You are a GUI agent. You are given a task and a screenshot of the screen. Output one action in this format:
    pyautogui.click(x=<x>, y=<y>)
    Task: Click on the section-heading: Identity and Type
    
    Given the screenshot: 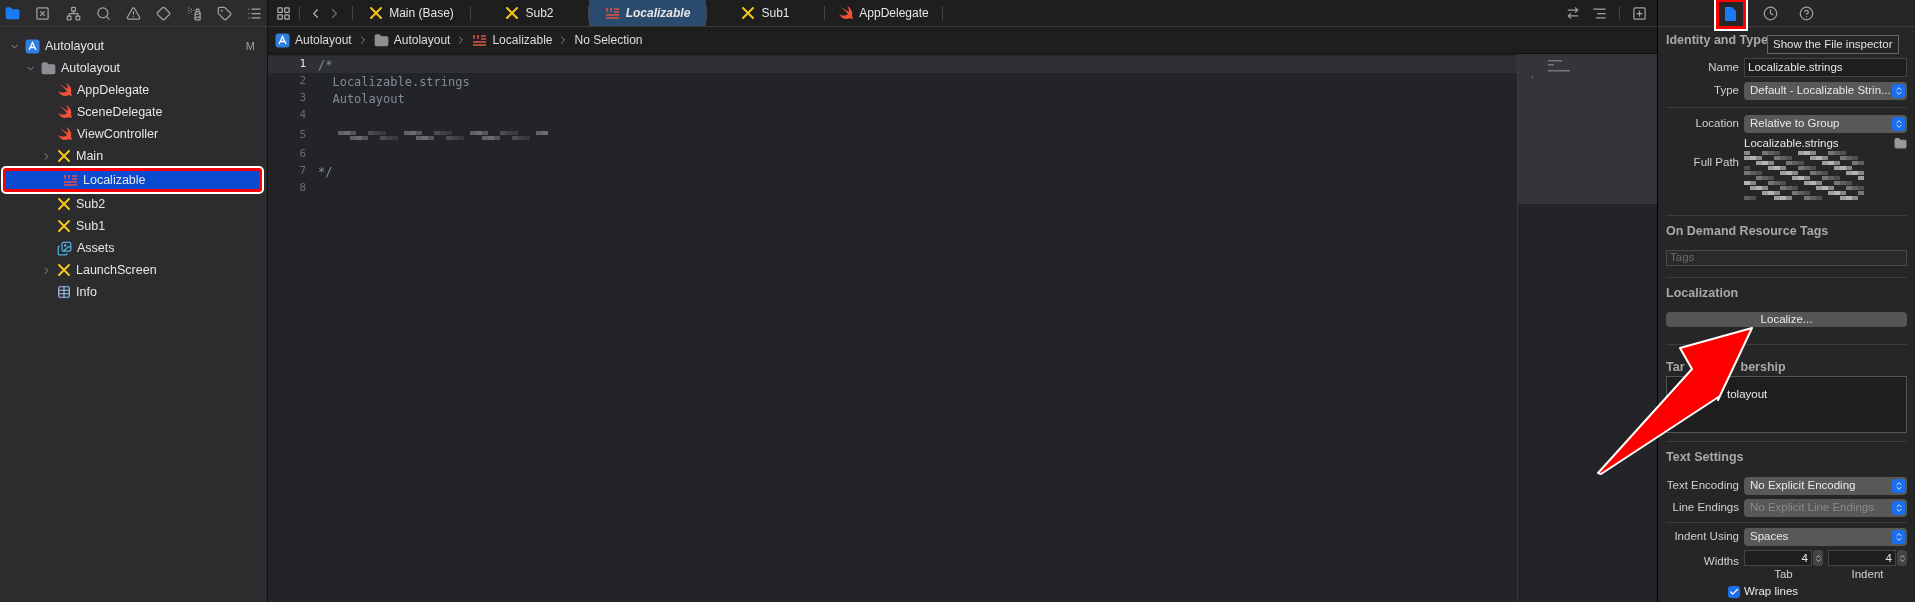 What is the action you would take?
    pyautogui.click(x=1717, y=40)
    